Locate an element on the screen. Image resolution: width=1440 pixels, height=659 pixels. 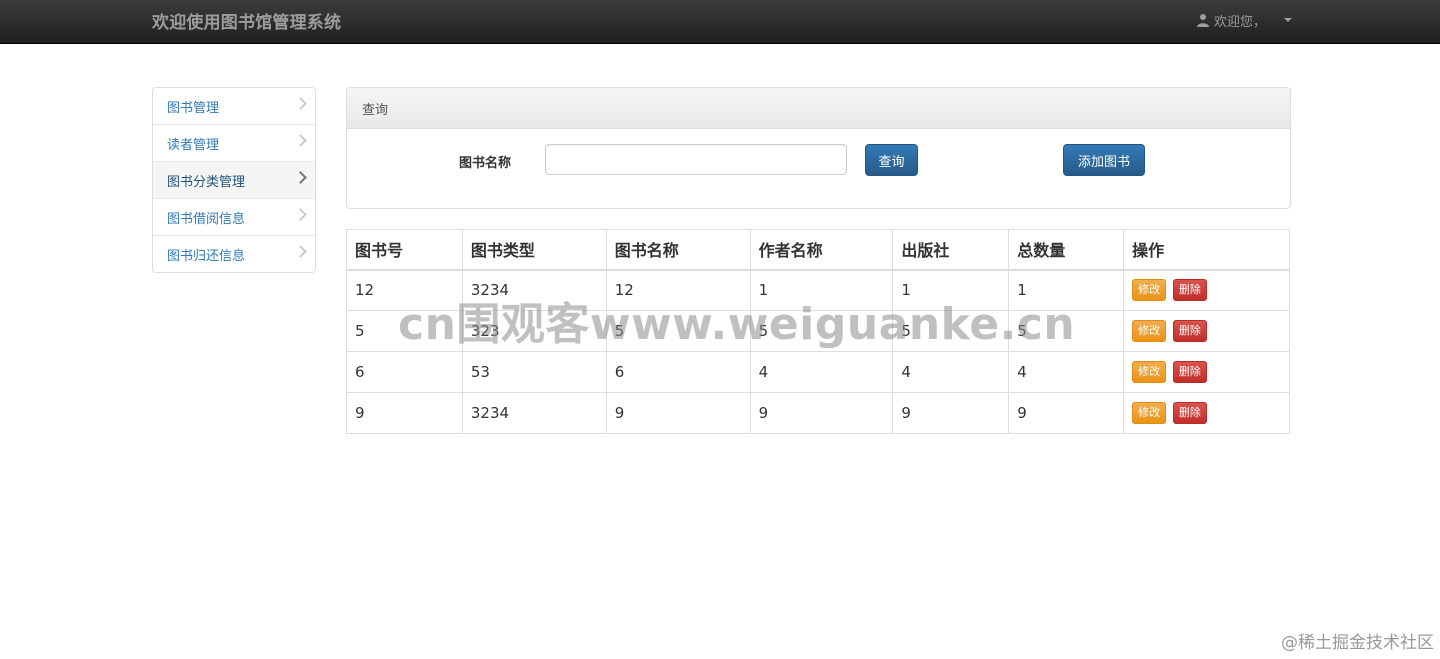
sidebar-item-book-management: 图书管理 is located at coordinates (234, 106).